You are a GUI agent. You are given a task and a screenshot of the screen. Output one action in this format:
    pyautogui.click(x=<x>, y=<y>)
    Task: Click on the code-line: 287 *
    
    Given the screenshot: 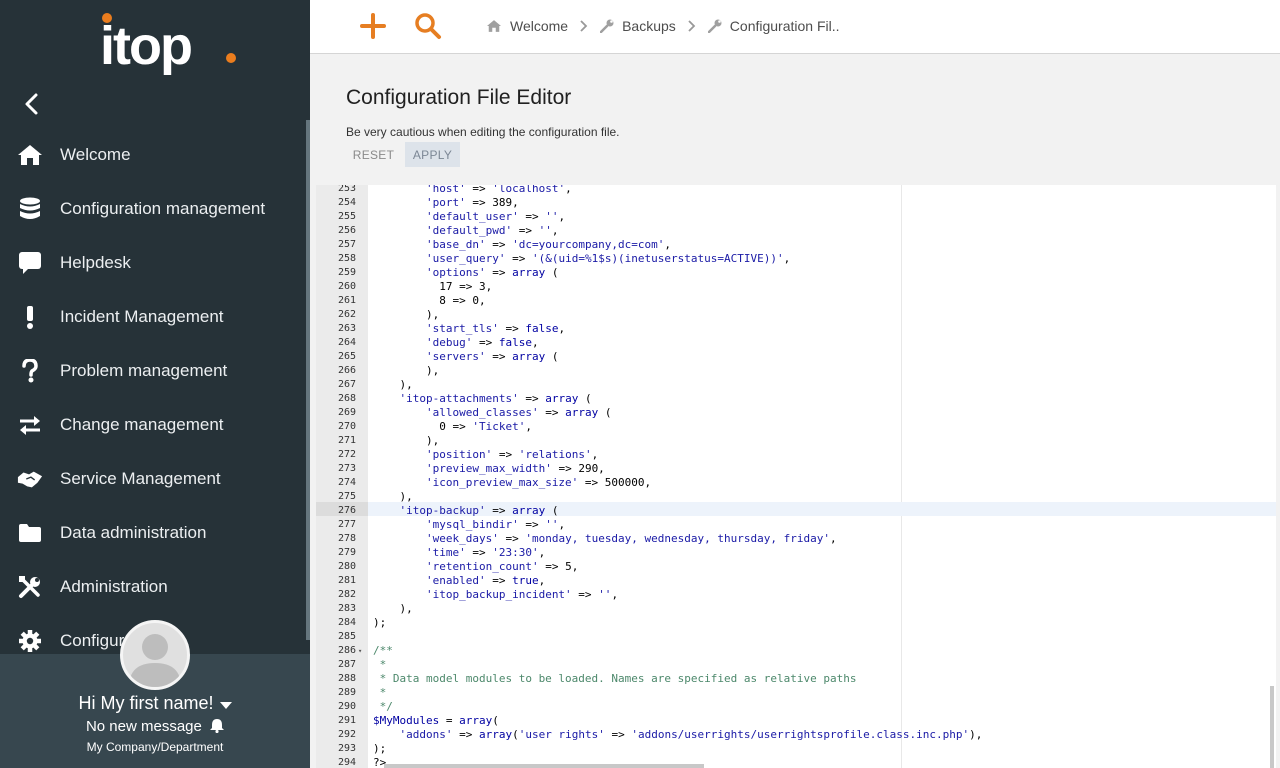 What is the action you would take?
    pyautogui.click(x=796, y=665)
    